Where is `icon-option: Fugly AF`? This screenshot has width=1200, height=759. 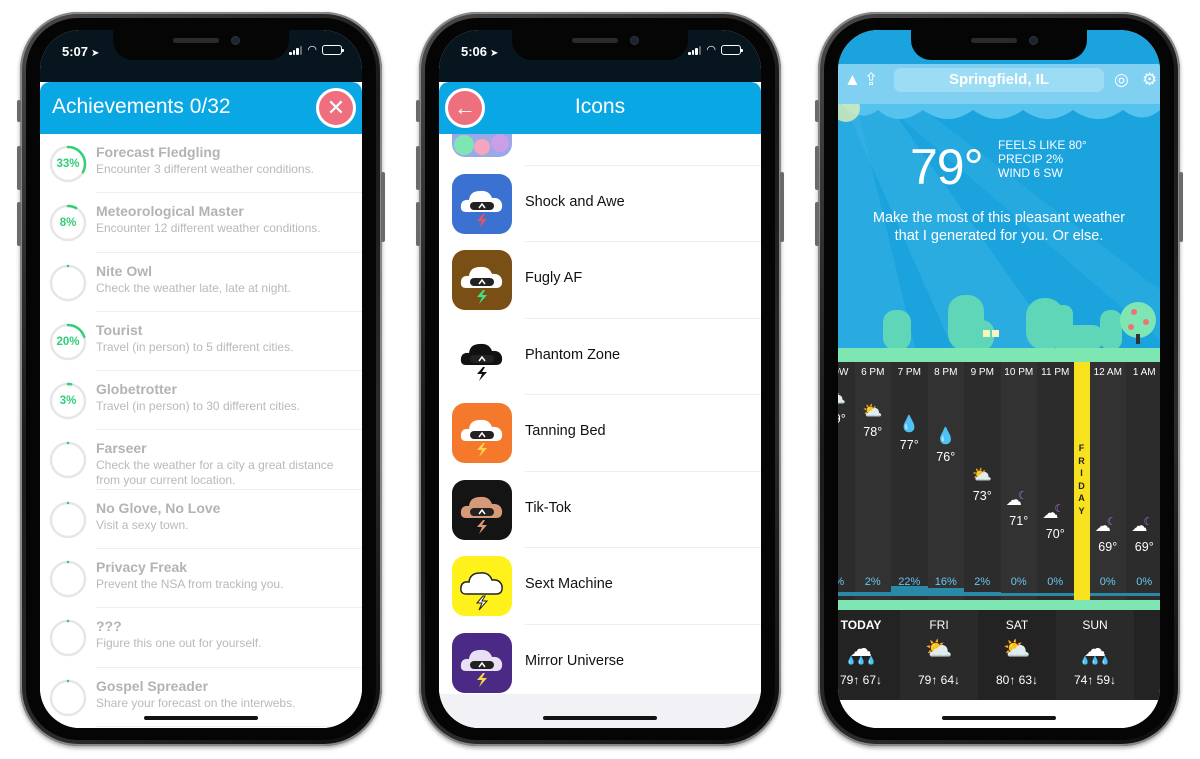
icon-option: Fugly AF is located at coordinates (600, 279).